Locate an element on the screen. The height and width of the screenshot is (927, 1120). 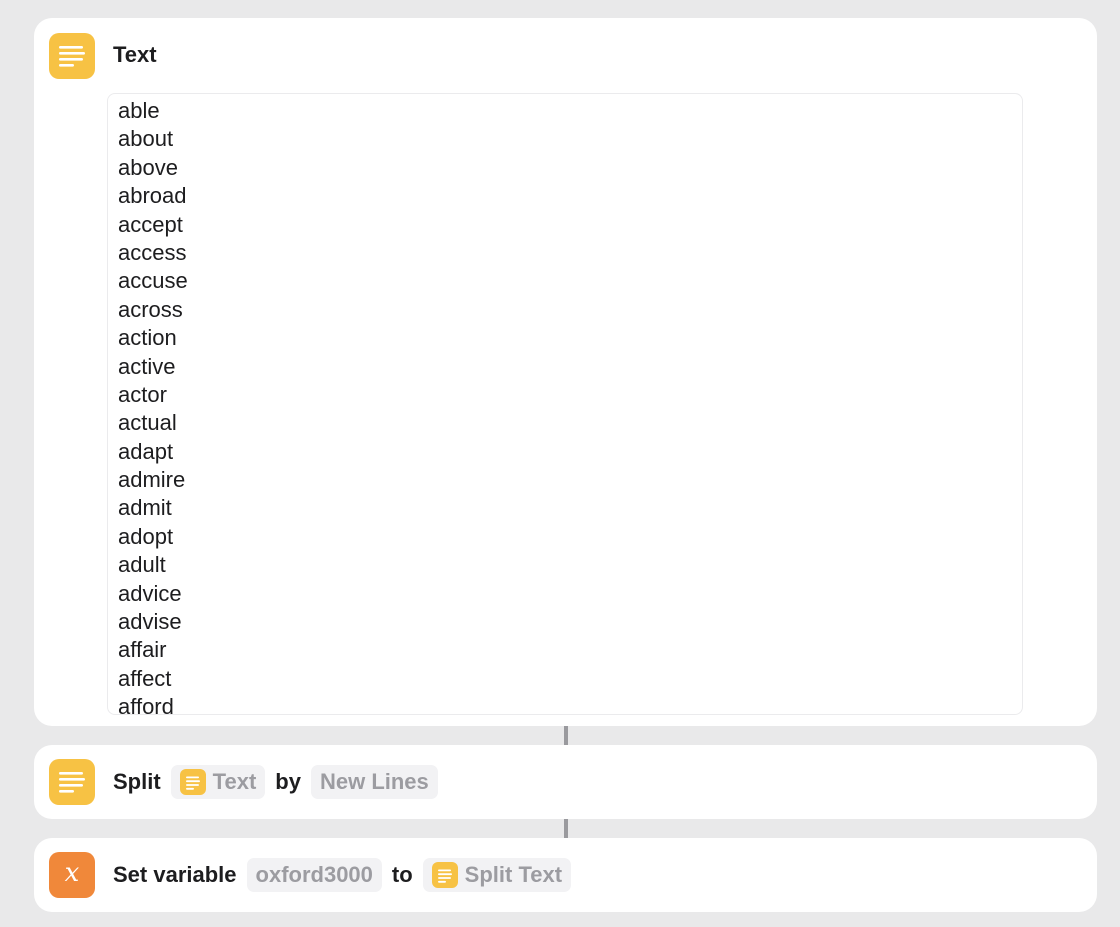
split-input-token-label: Text is located at coordinates (234, 781).